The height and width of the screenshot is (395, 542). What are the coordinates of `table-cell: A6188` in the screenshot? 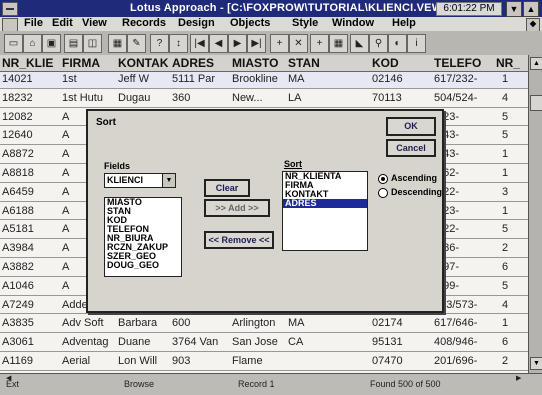 It's located at (18, 211).